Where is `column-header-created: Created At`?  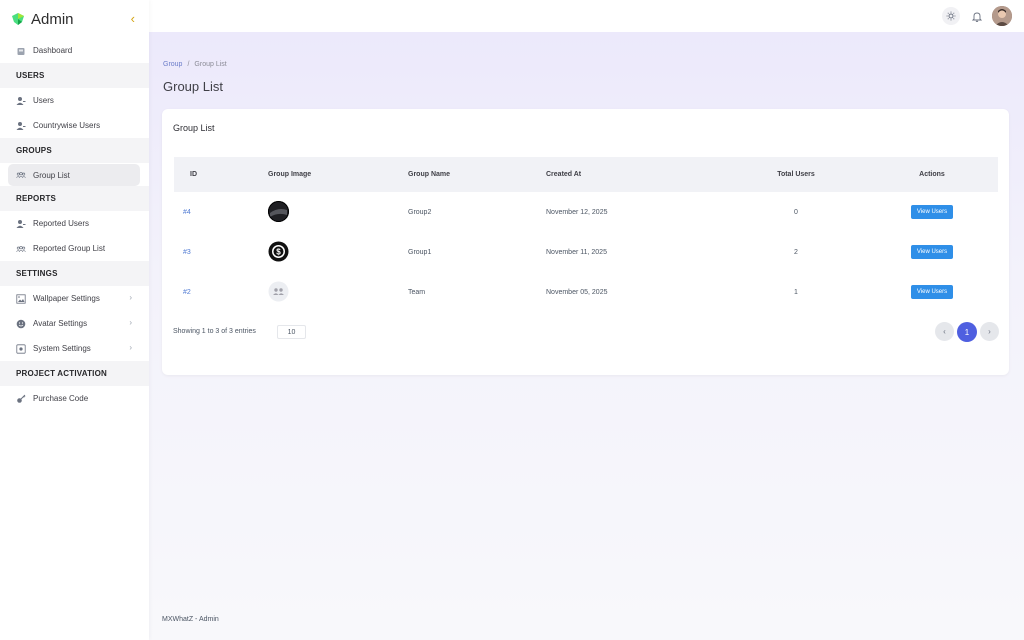
column-header-created: Created At is located at coordinates (636, 174).